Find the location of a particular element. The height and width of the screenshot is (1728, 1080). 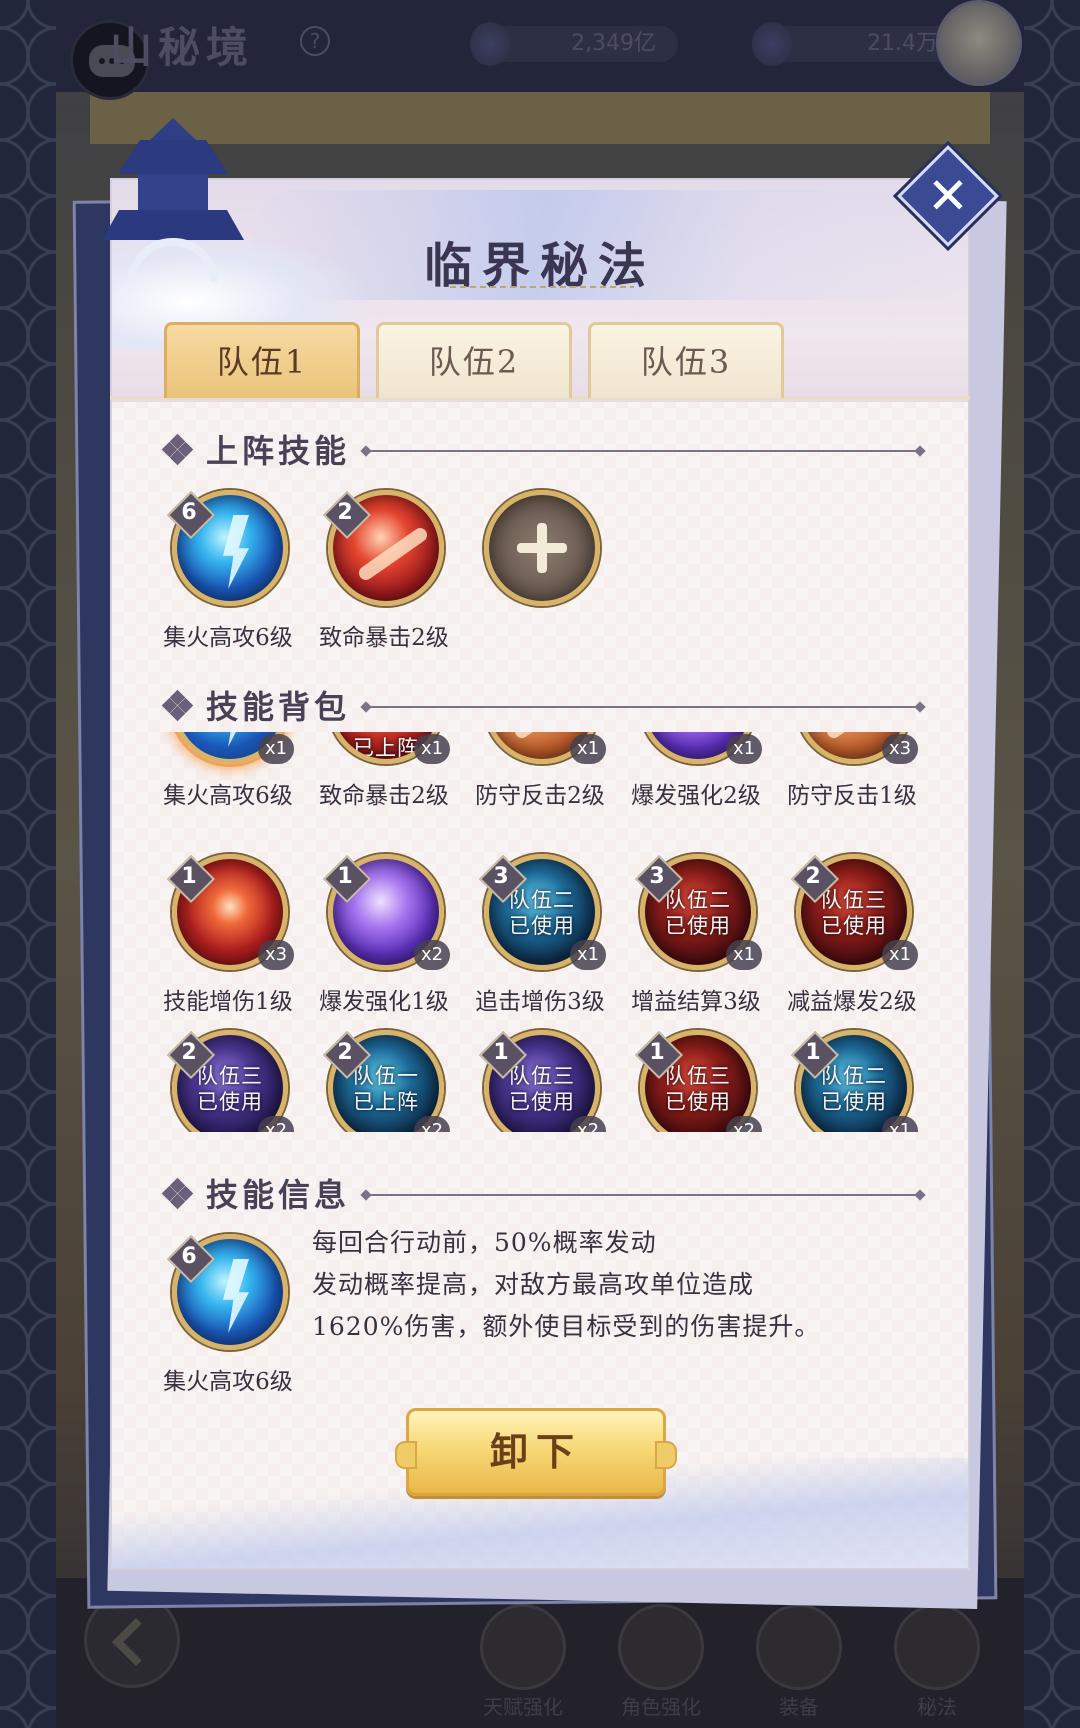

skill-name: 爆发强化1级 is located at coordinates (384, 1002).